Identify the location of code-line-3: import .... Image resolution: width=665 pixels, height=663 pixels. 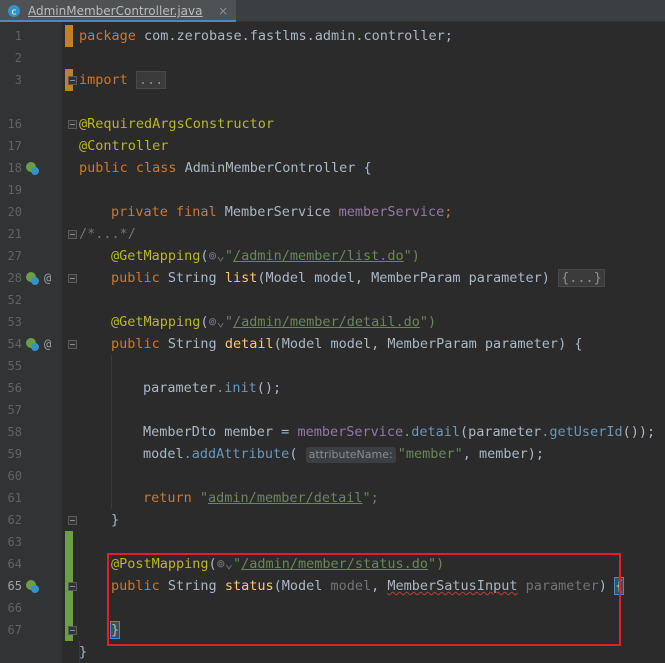
(123, 80).